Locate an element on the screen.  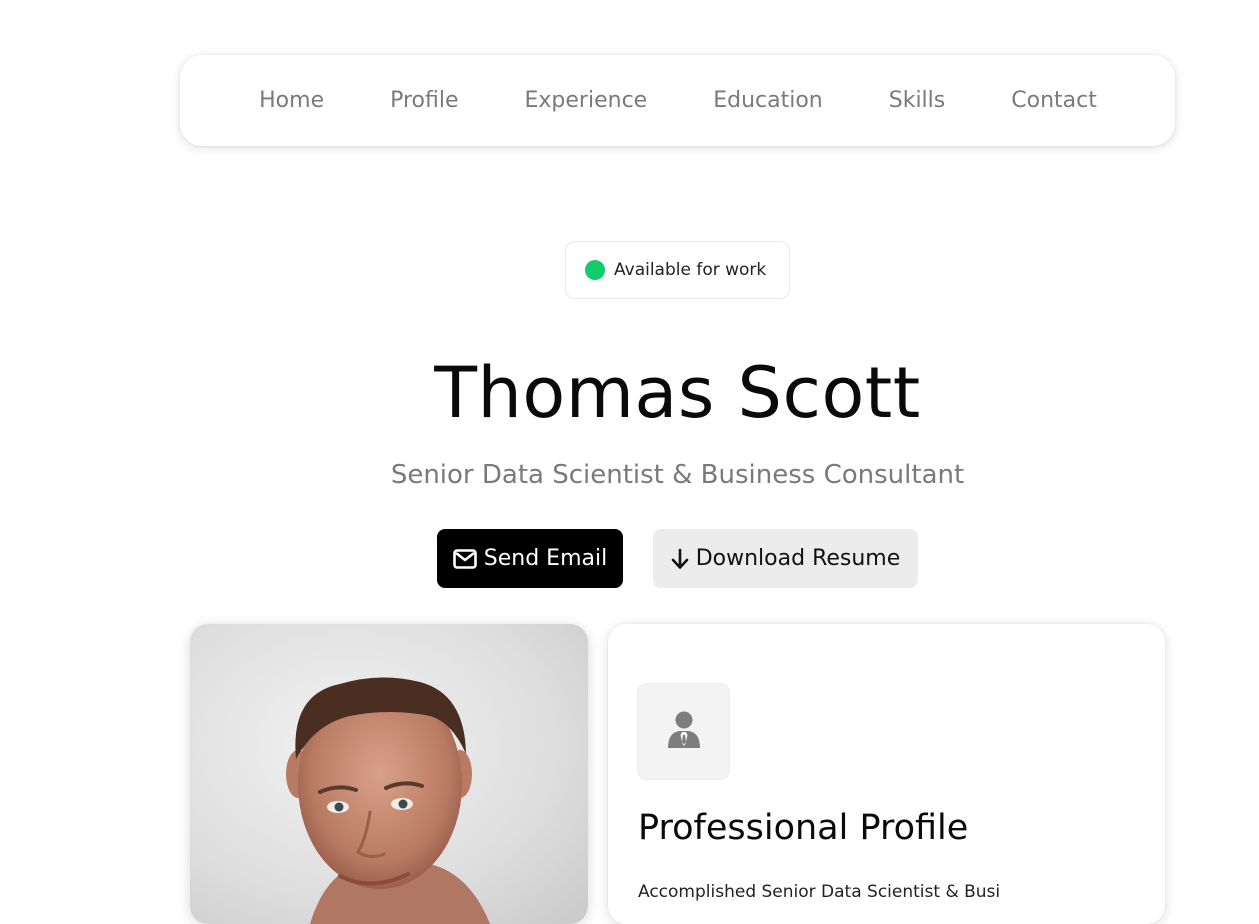
profile-heading: Professional Profile is located at coordinates (803, 828).